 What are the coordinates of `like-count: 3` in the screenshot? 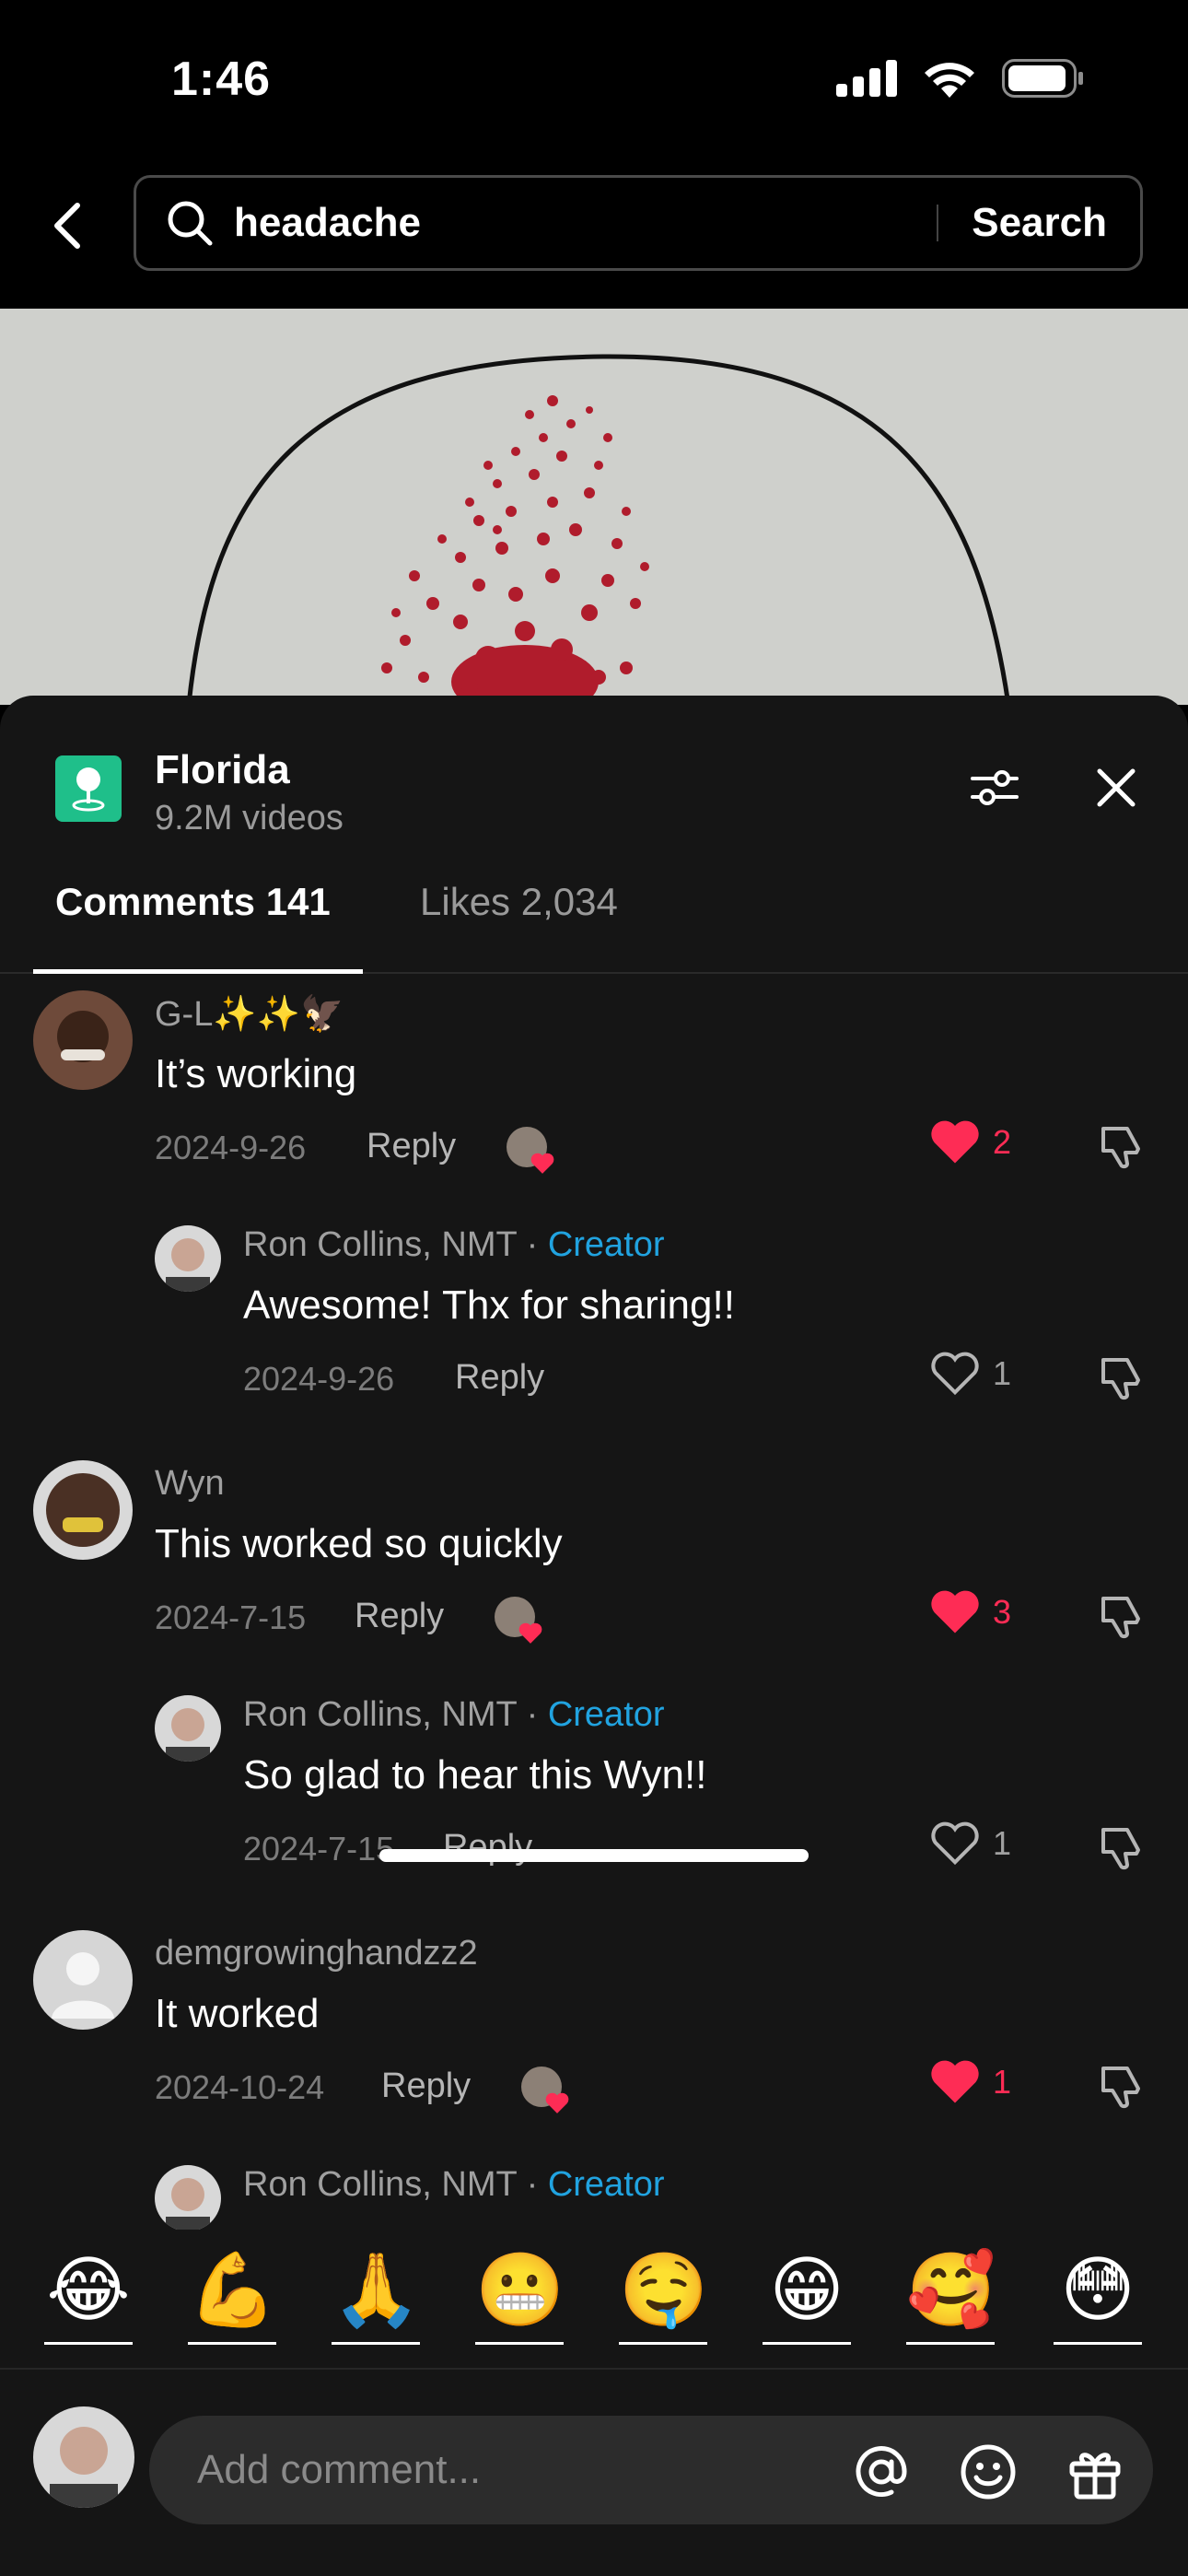 It's located at (1002, 1612).